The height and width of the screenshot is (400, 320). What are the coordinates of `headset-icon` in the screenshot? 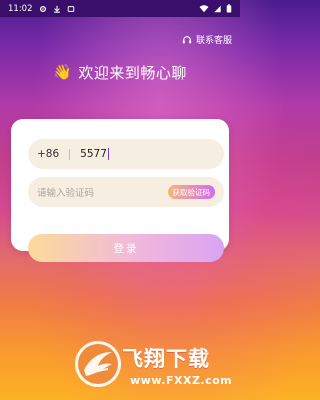 It's located at (187, 40).